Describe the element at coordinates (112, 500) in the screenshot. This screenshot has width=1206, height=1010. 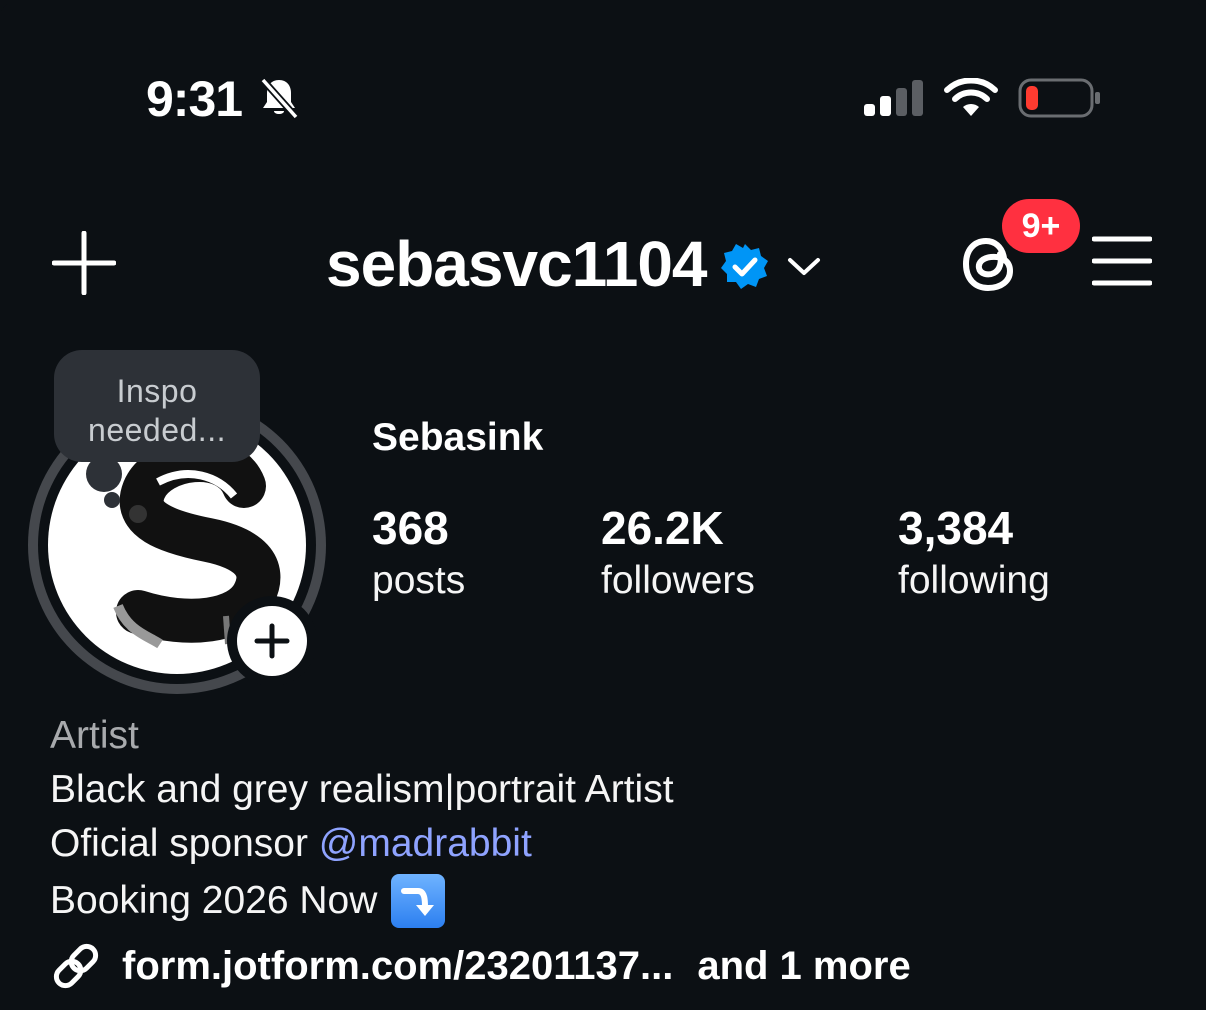
I see `note-bubble-tail-small` at that location.